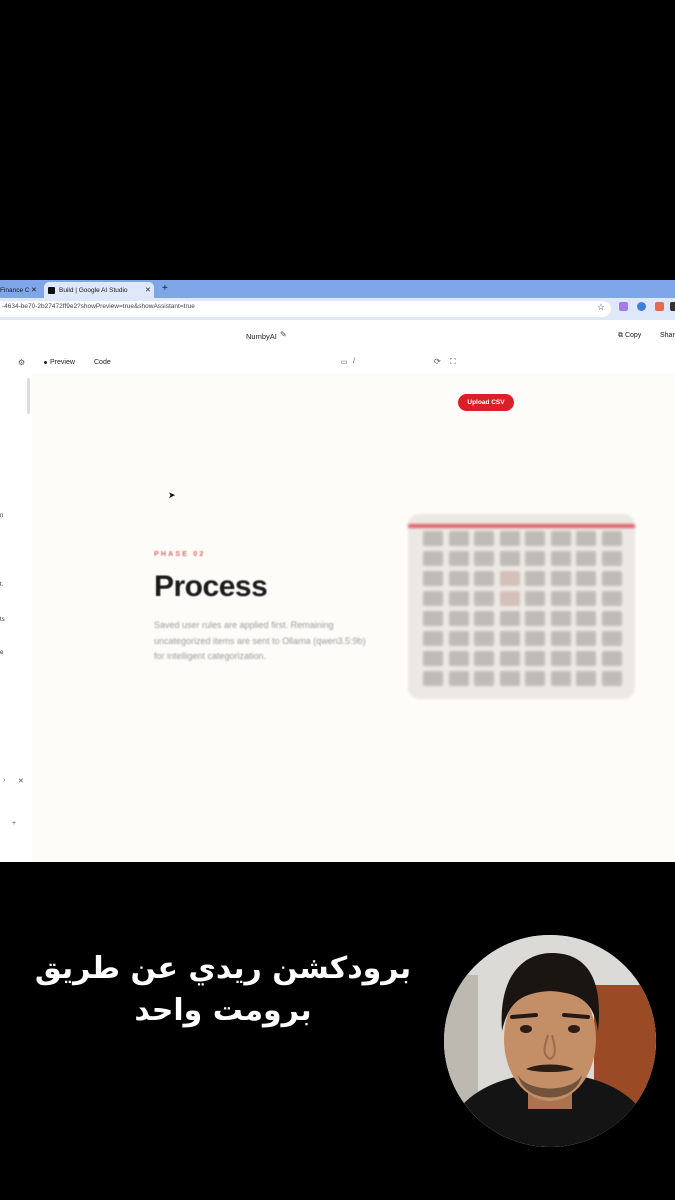 The width and height of the screenshot is (675, 1200). What do you see at coordinates (223, 968) in the screenshot?
I see `subtitle-line: برودكشن ريدي عن طريق` at bounding box center [223, 968].